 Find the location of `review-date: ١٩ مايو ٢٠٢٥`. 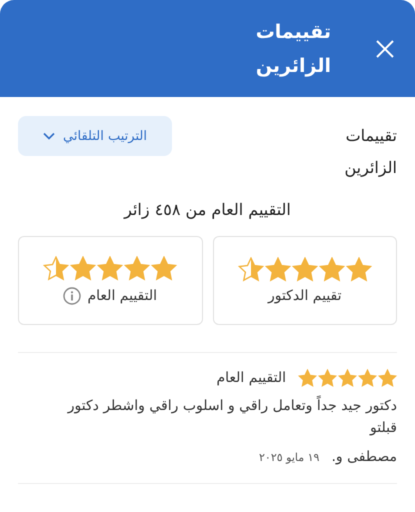

review-date: ١٩ مايو ٢٠٢٥ is located at coordinates (289, 457).